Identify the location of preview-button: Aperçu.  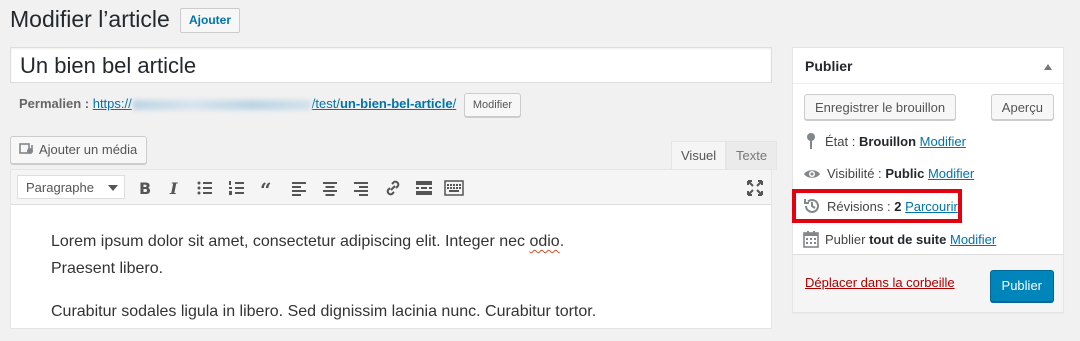
(1022, 107).